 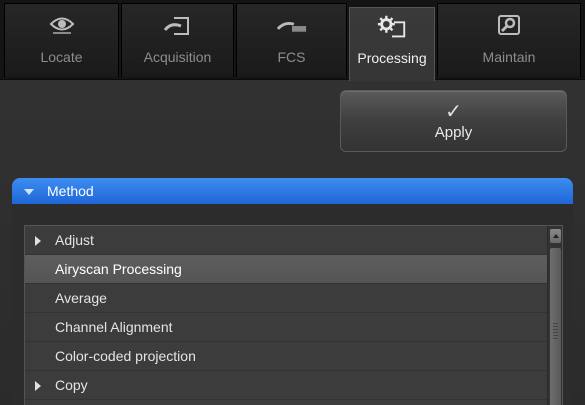 I want to click on list-item-label: Color-coded projection, so click(x=125, y=356).